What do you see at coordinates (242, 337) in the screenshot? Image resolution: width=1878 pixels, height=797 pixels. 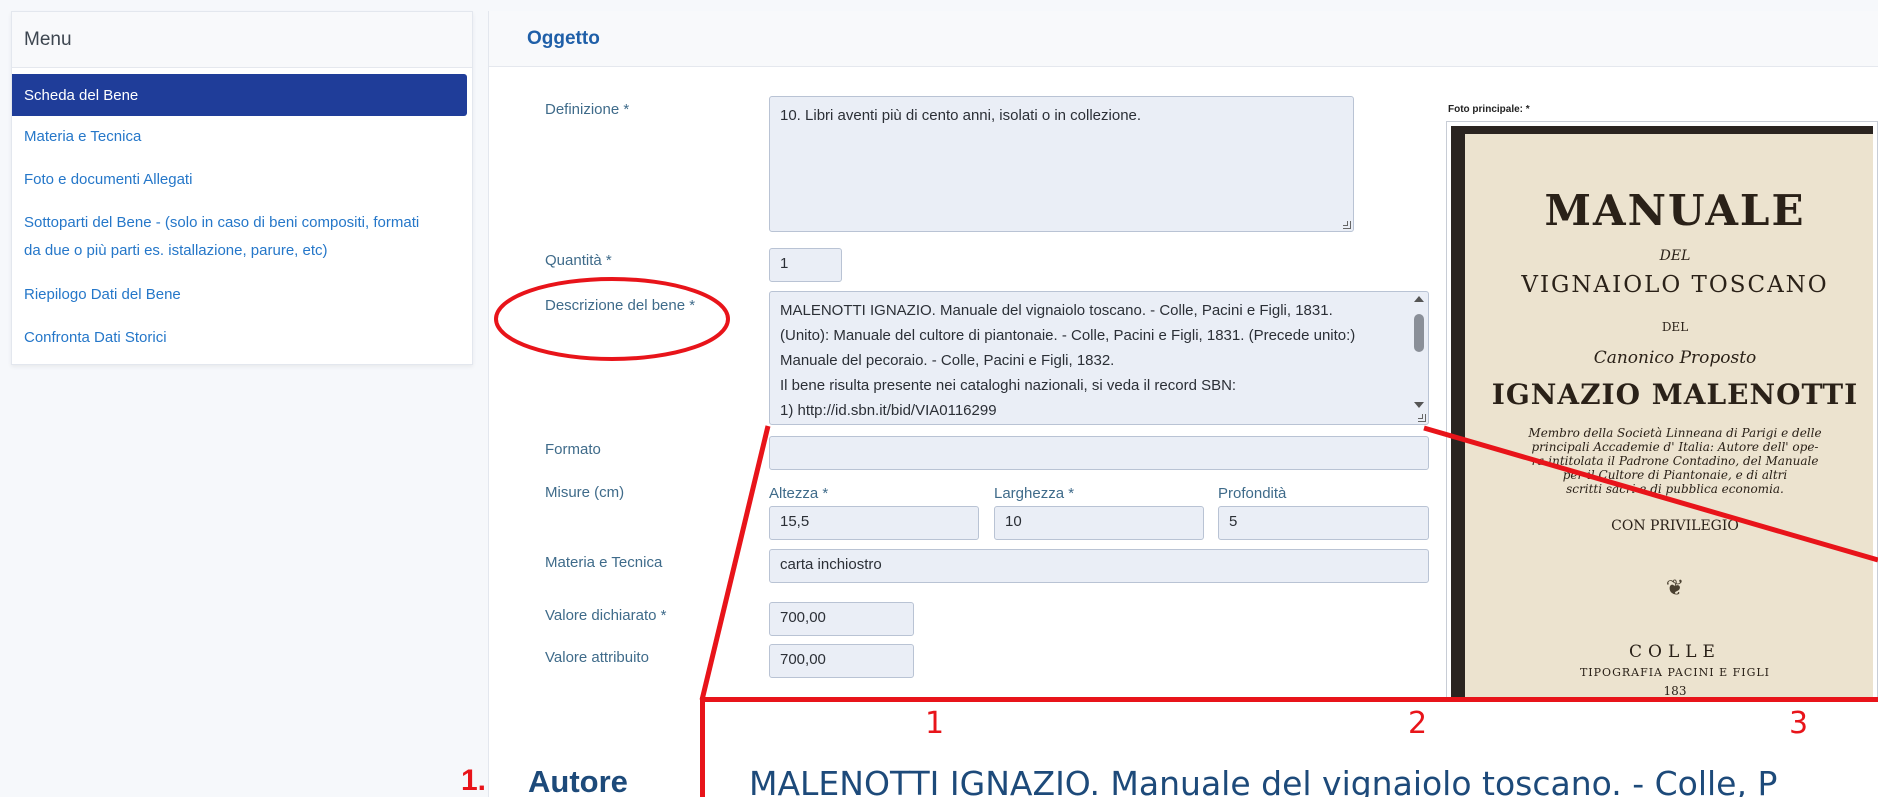 I see `sidebar-item-confronta: Confronta Dati Storici` at bounding box center [242, 337].